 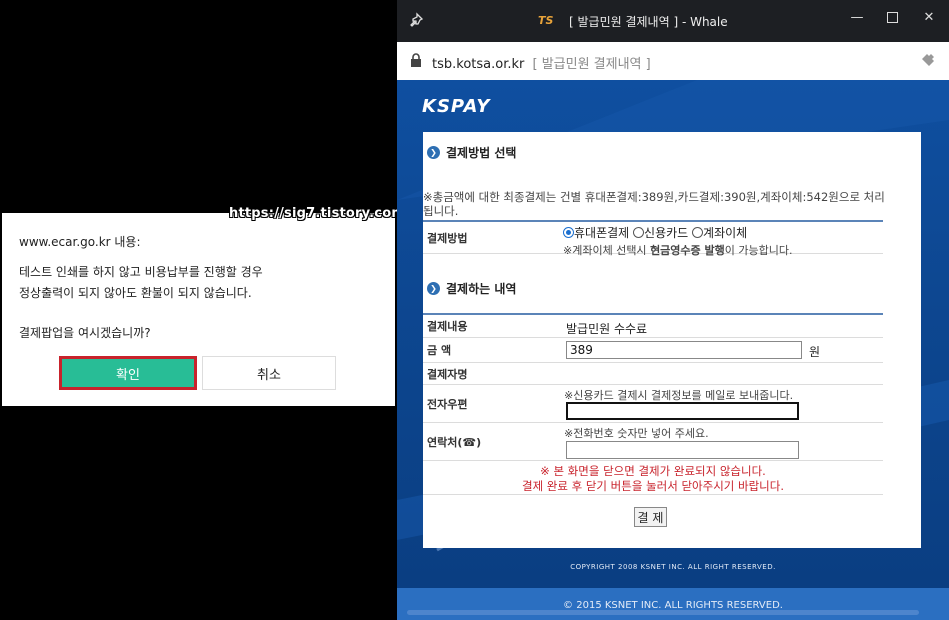 I want to click on email-input, so click(x=682, y=411).